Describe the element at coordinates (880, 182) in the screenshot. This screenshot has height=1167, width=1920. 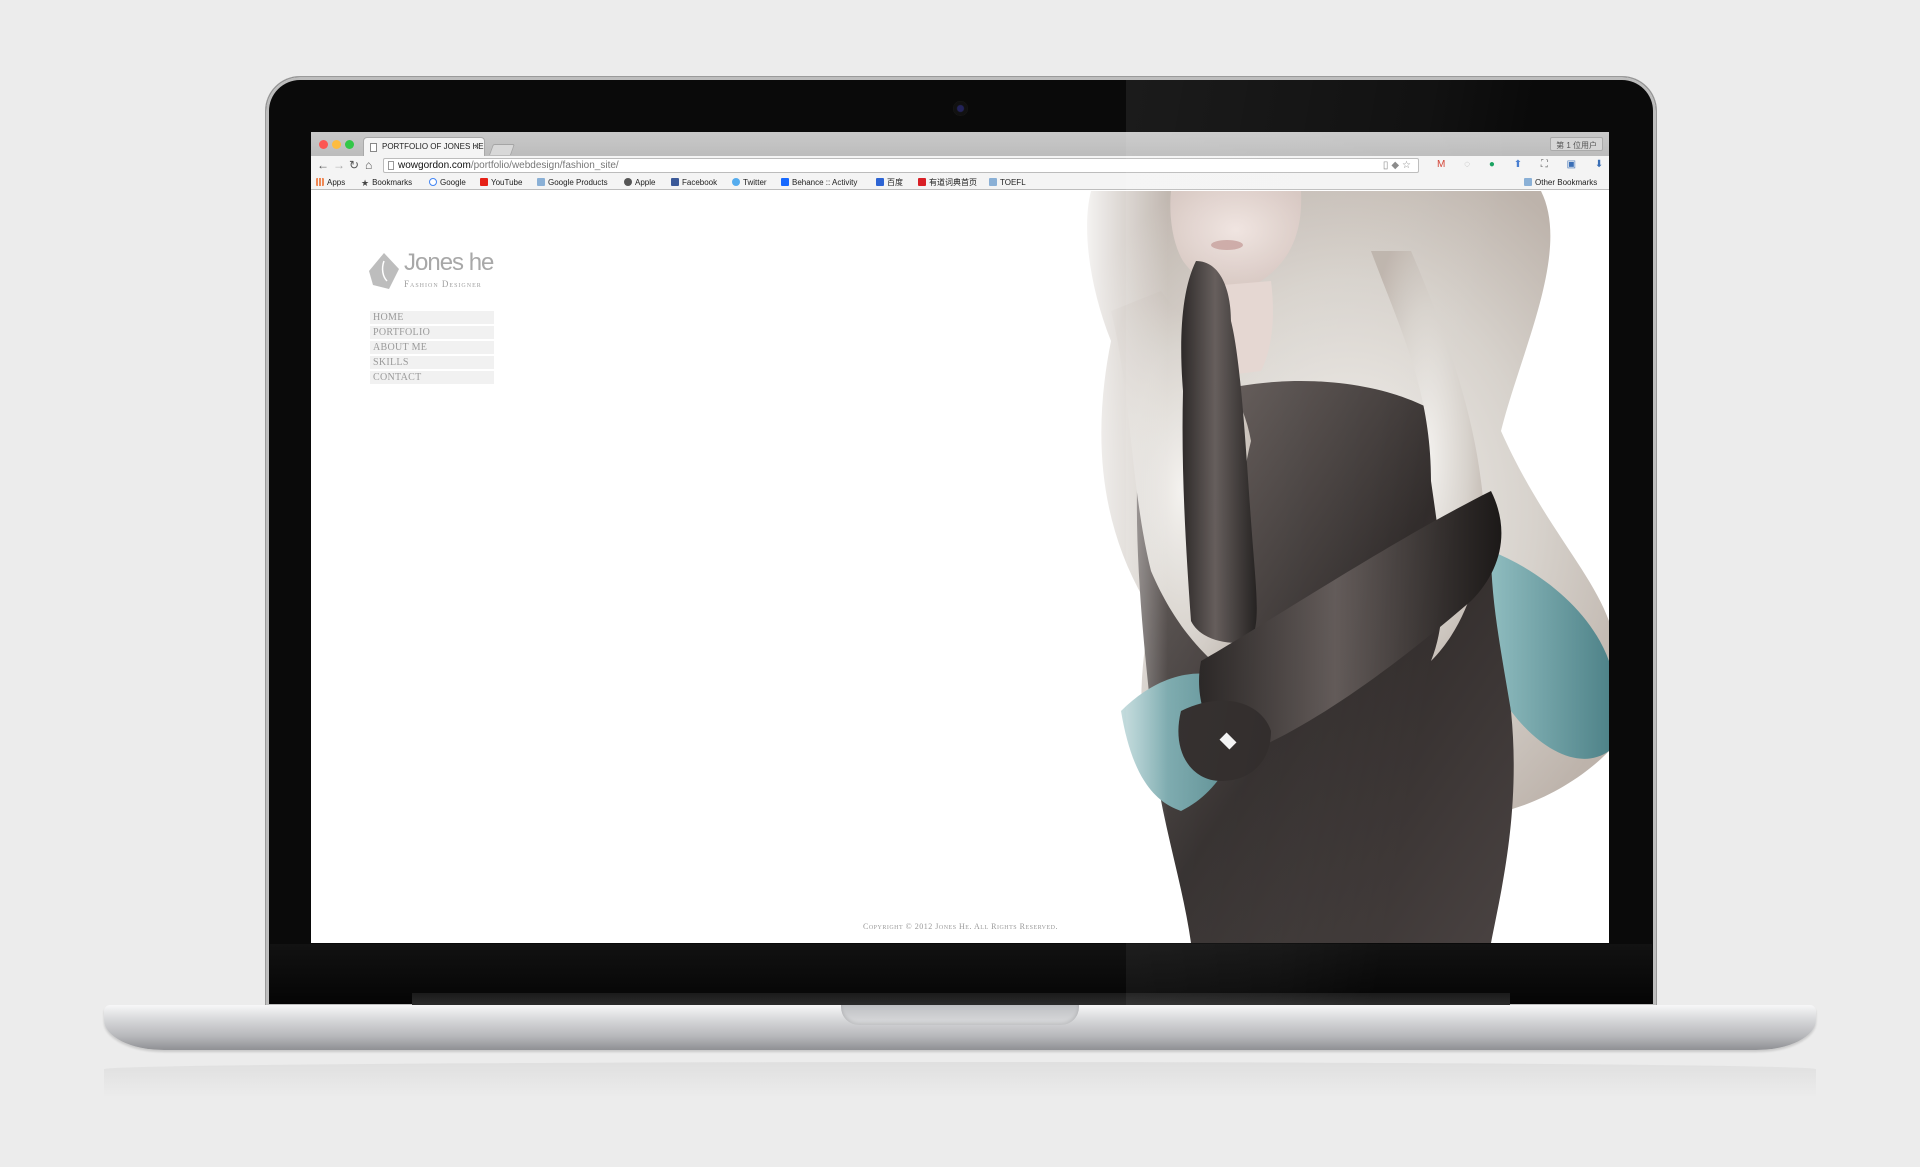
I see `baidu-icon` at that location.